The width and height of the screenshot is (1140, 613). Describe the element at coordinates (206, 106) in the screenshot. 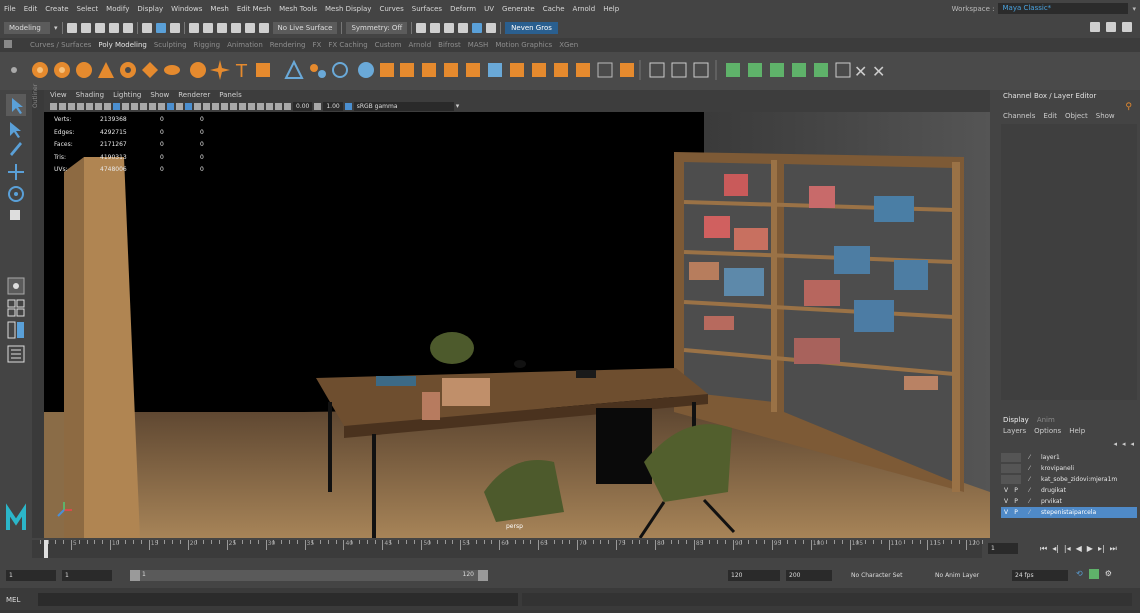

I see `shadows-icon` at that location.